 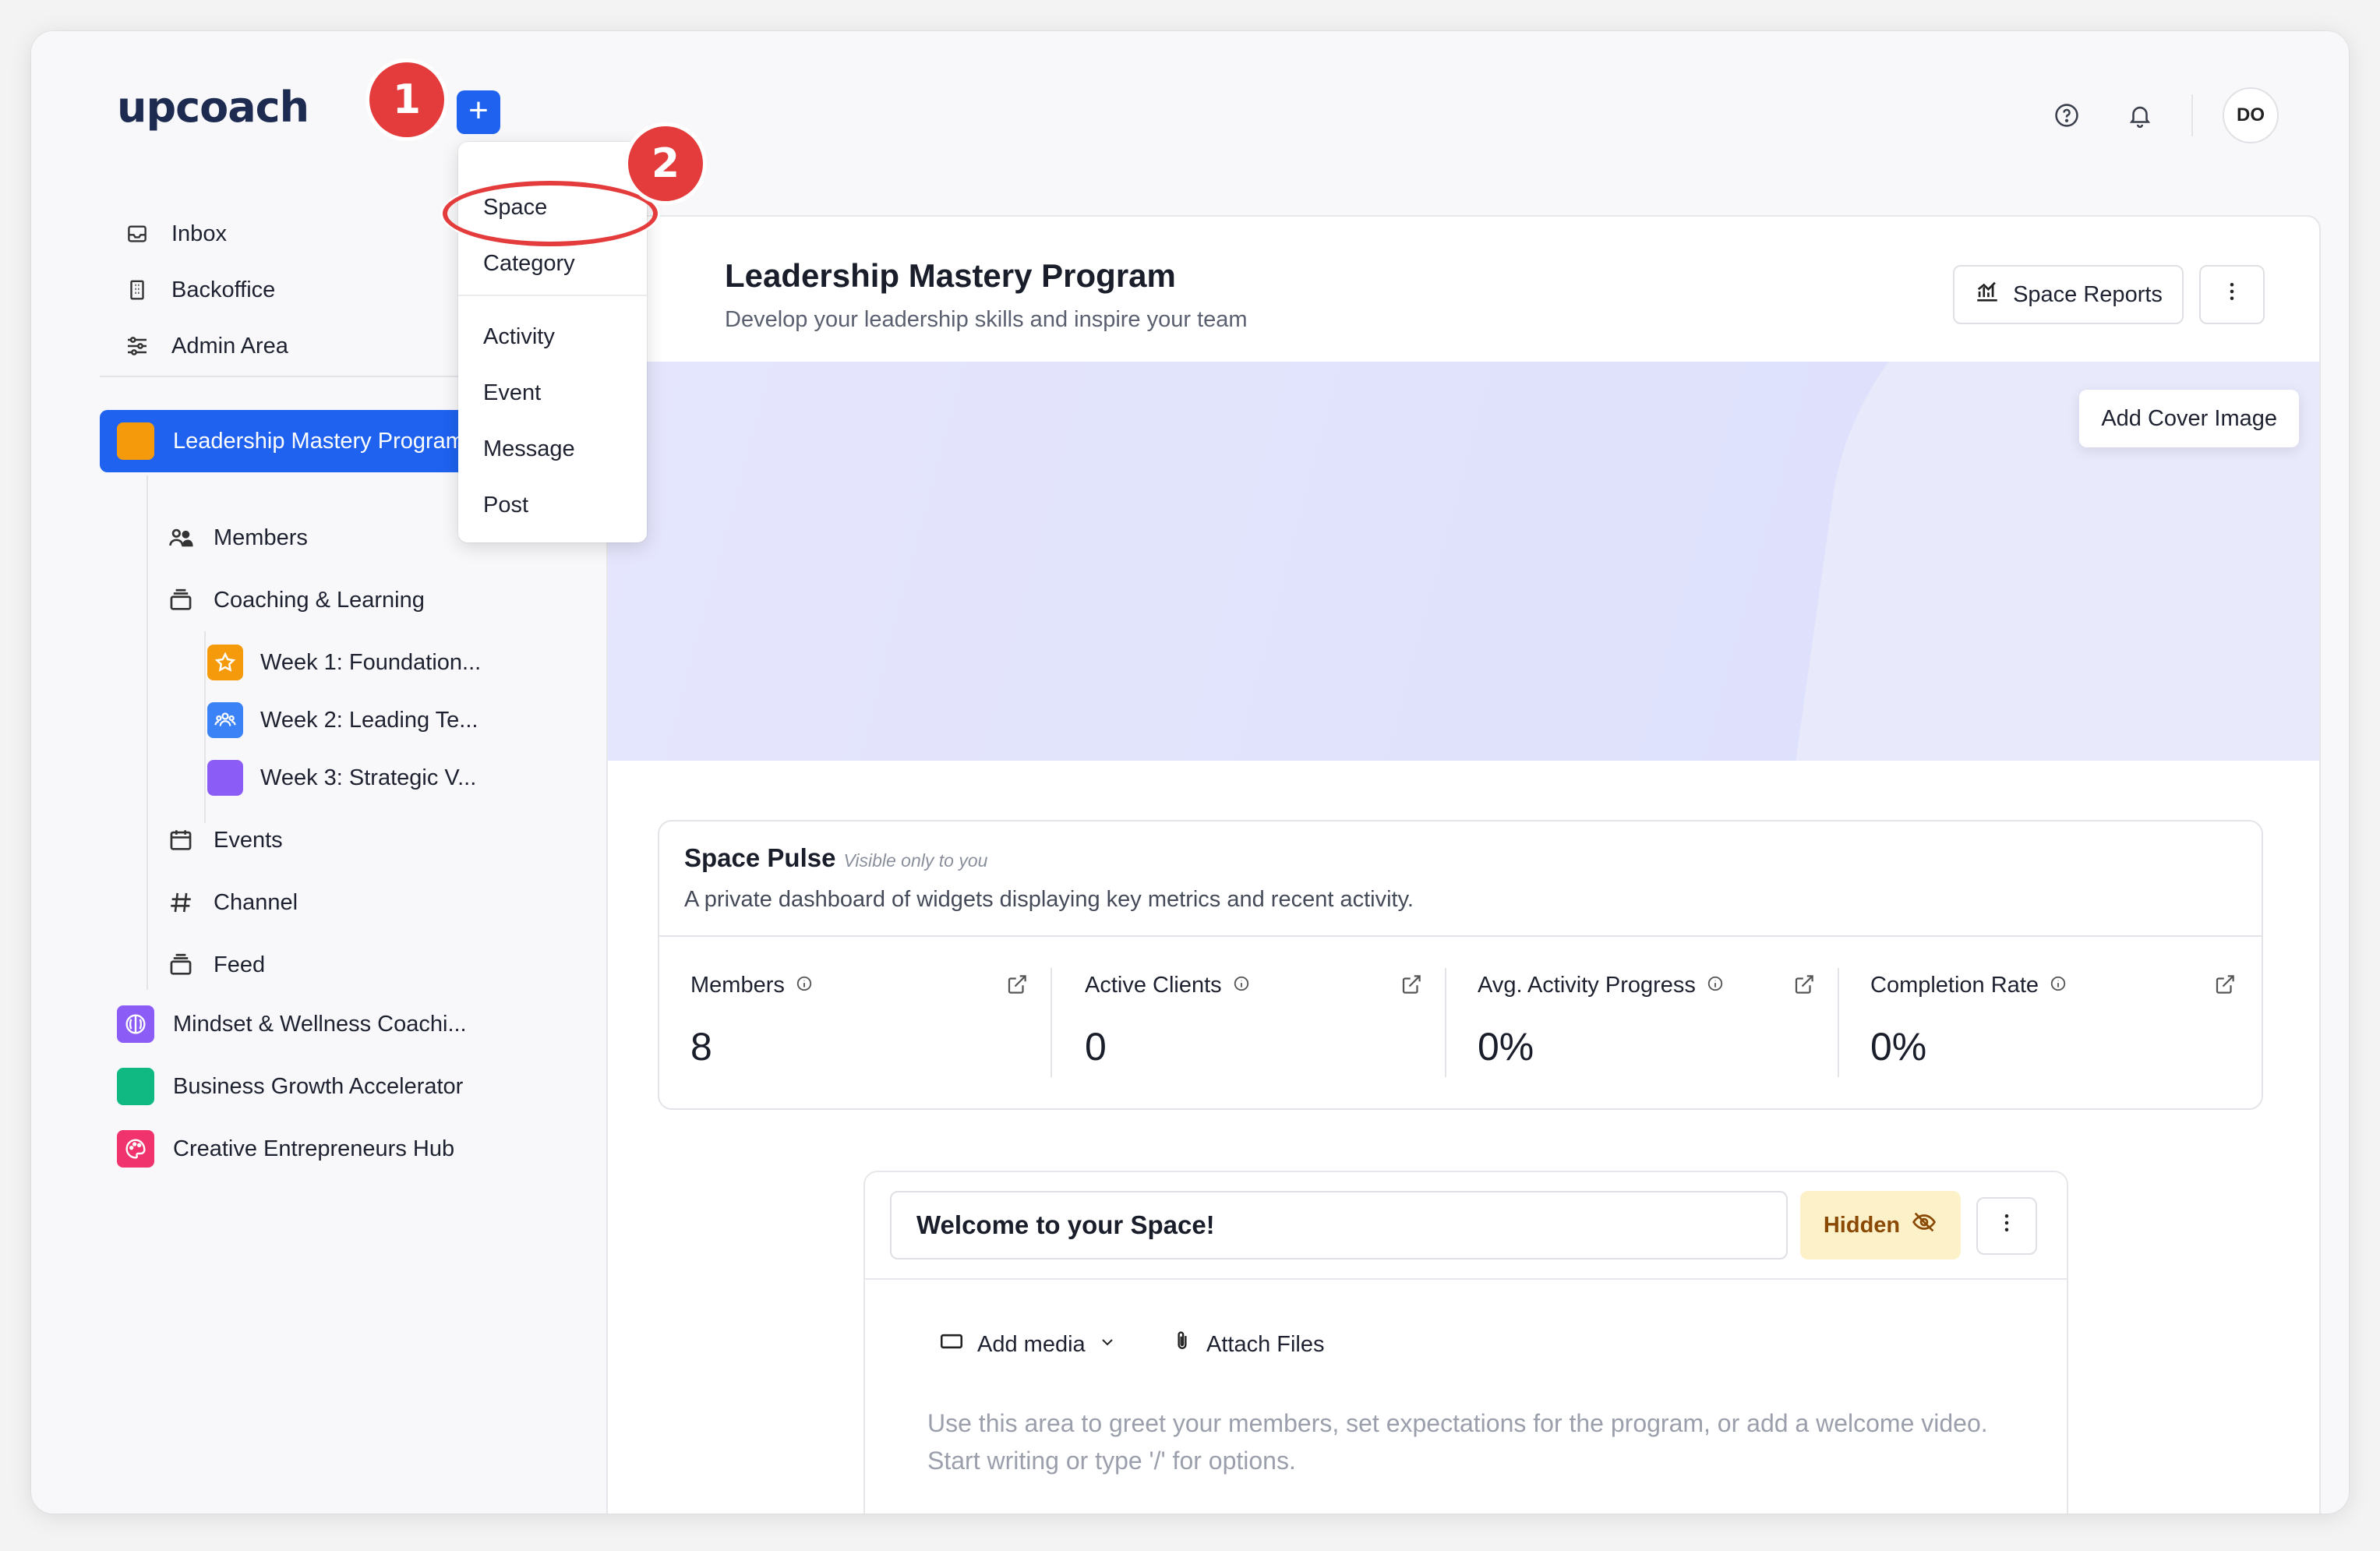 What do you see at coordinates (1642, 1022) in the screenshot?
I see `metric-avg-activity-progress: Avg. Activity Progress 0%` at bounding box center [1642, 1022].